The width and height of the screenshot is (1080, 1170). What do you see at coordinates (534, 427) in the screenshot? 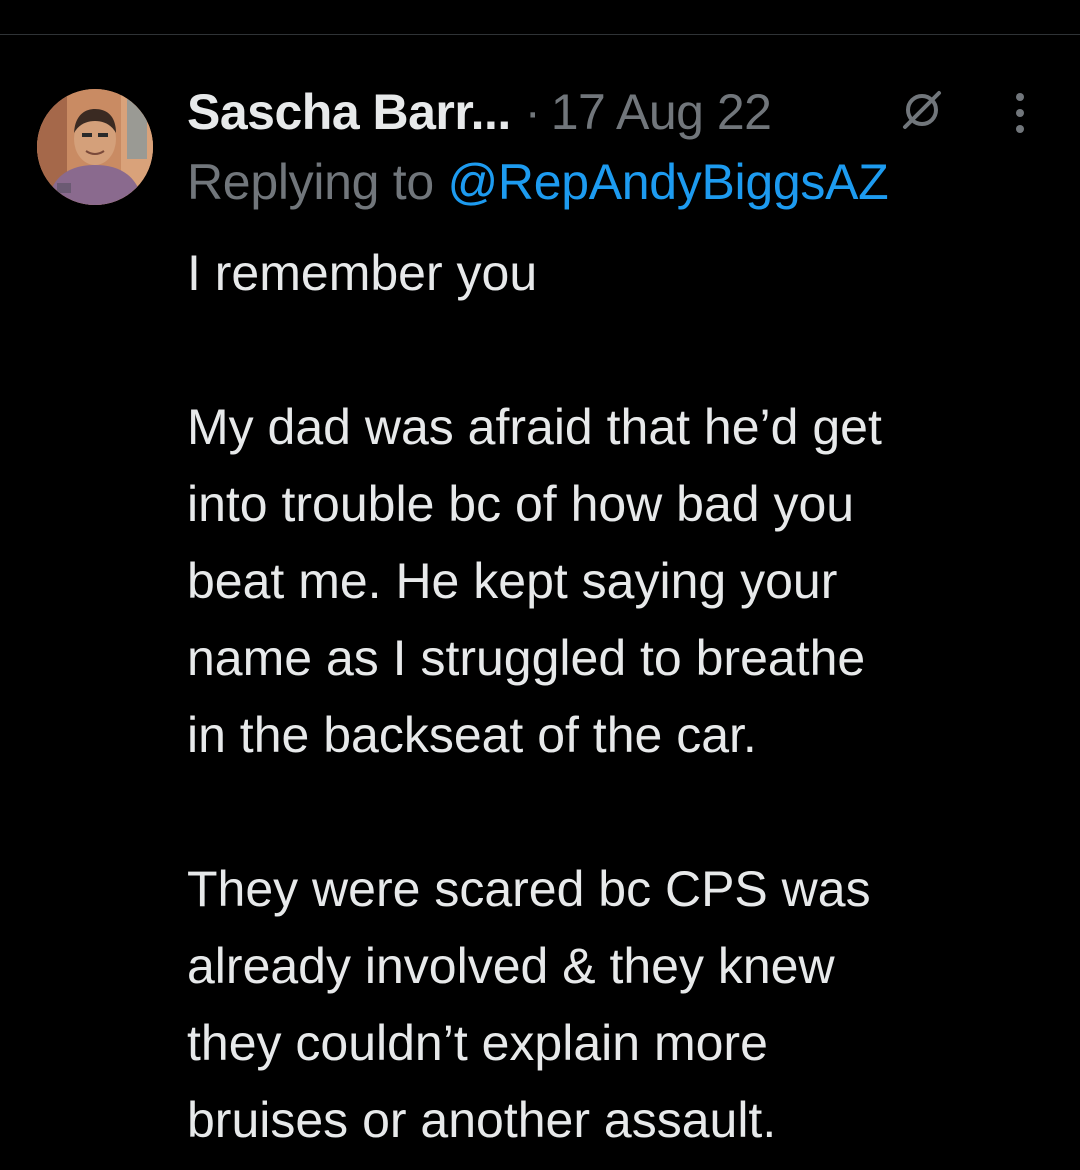
I see `tweet-line: My dad was afraid that he’d get` at bounding box center [534, 427].